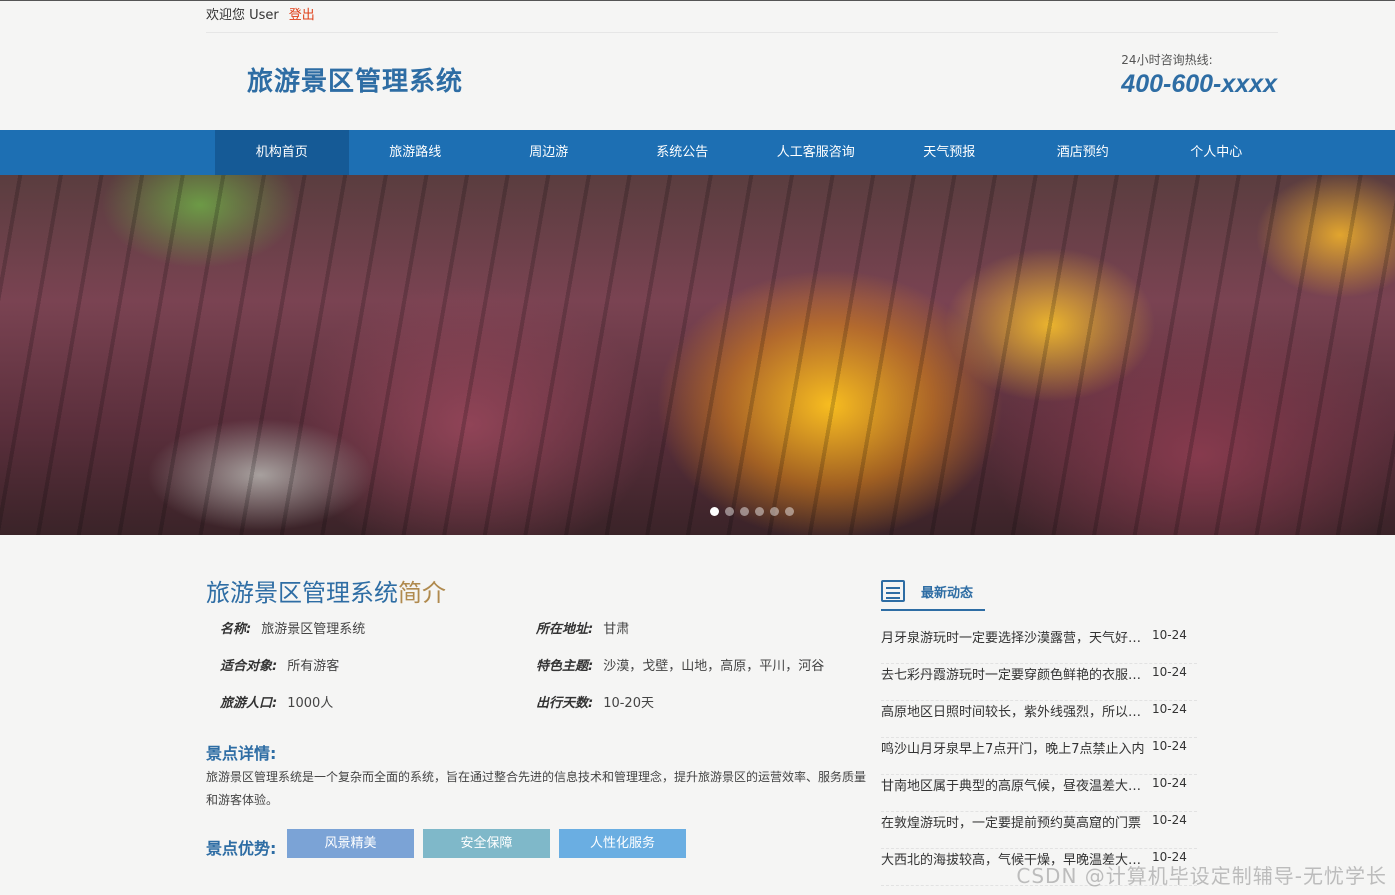 Image resolution: width=1395 pixels, height=895 pixels. What do you see at coordinates (302, 15) in the screenshot?
I see `logout-link: 登出` at bounding box center [302, 15].